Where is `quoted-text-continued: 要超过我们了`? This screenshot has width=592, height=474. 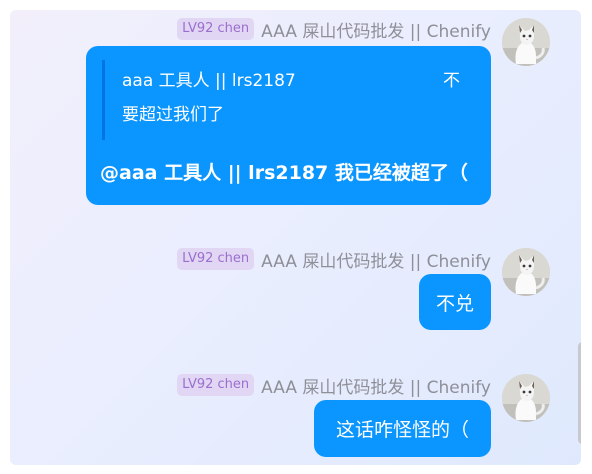 quoted-text-continued: 要超过我们了 is located at coordinates (173, 115).